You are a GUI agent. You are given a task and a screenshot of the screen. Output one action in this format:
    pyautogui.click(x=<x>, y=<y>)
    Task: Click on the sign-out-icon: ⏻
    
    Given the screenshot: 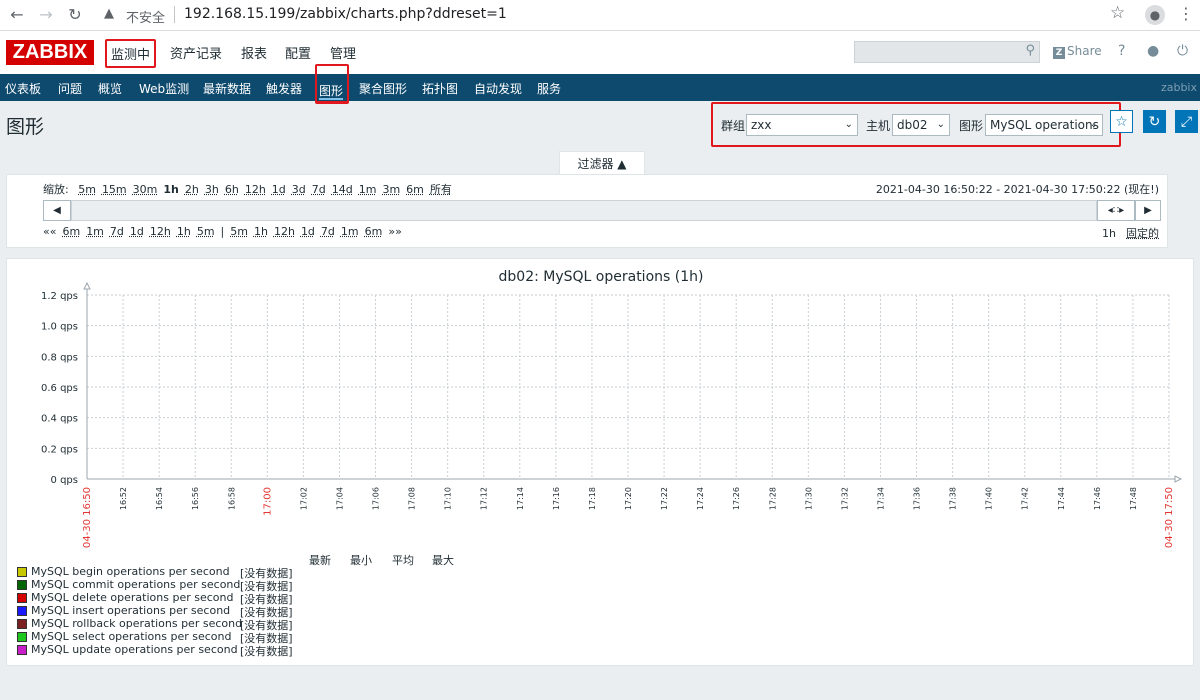 What is the action you would take?
    pyautogui.click(x=1182, y=51)
    